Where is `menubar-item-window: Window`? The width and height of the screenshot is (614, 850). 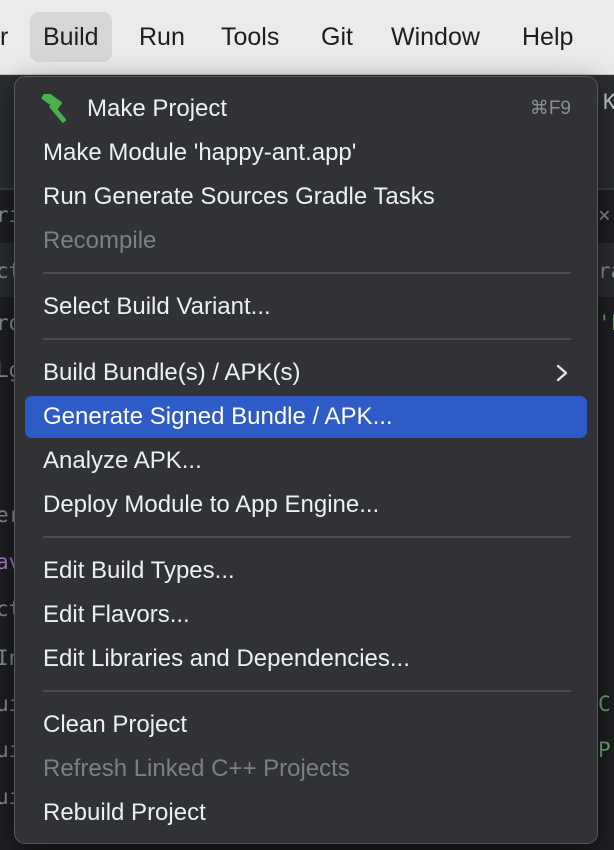
menubar-item-window: Window is located at coordinates (435, 37).